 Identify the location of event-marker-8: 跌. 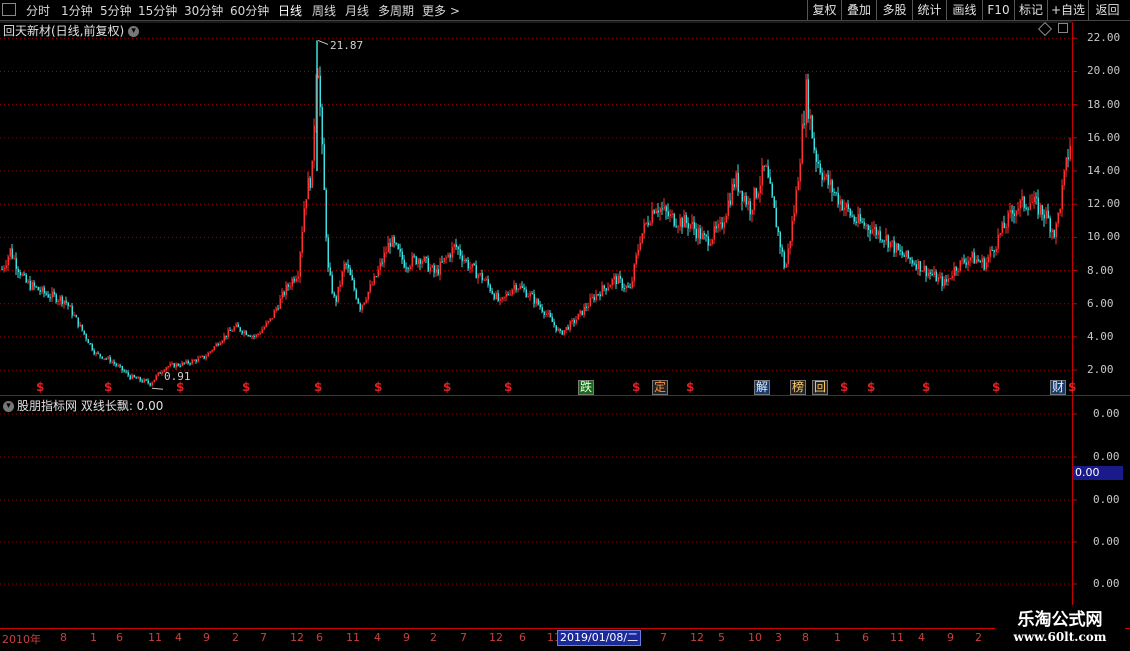
(586, 387).